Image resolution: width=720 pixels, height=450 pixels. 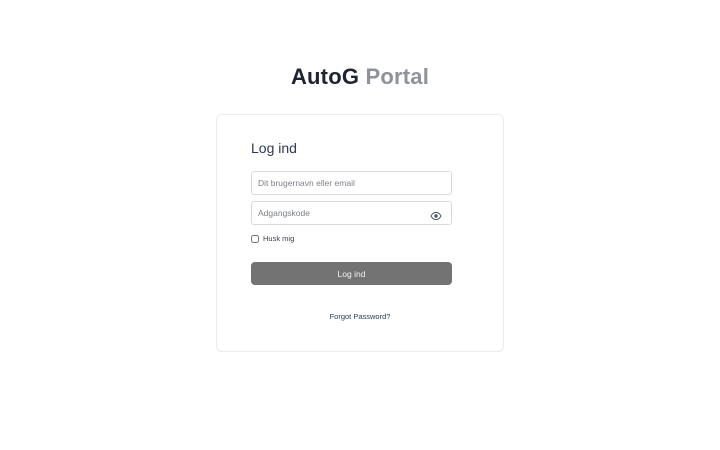 I want to click on brand-name-primary: AutoG, so click(x=325, y=76).